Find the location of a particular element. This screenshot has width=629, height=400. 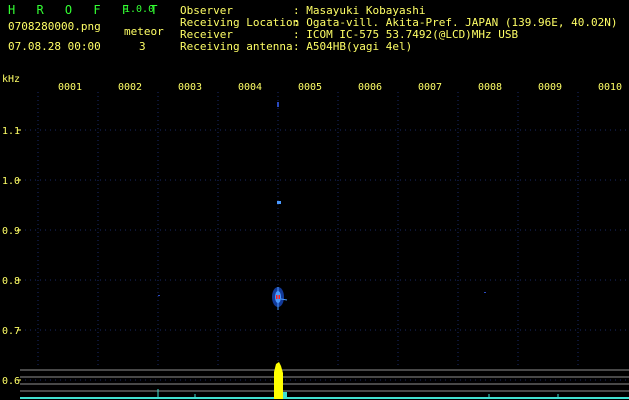

x-tick-label: 0008 is located at coordinates (490, 87).